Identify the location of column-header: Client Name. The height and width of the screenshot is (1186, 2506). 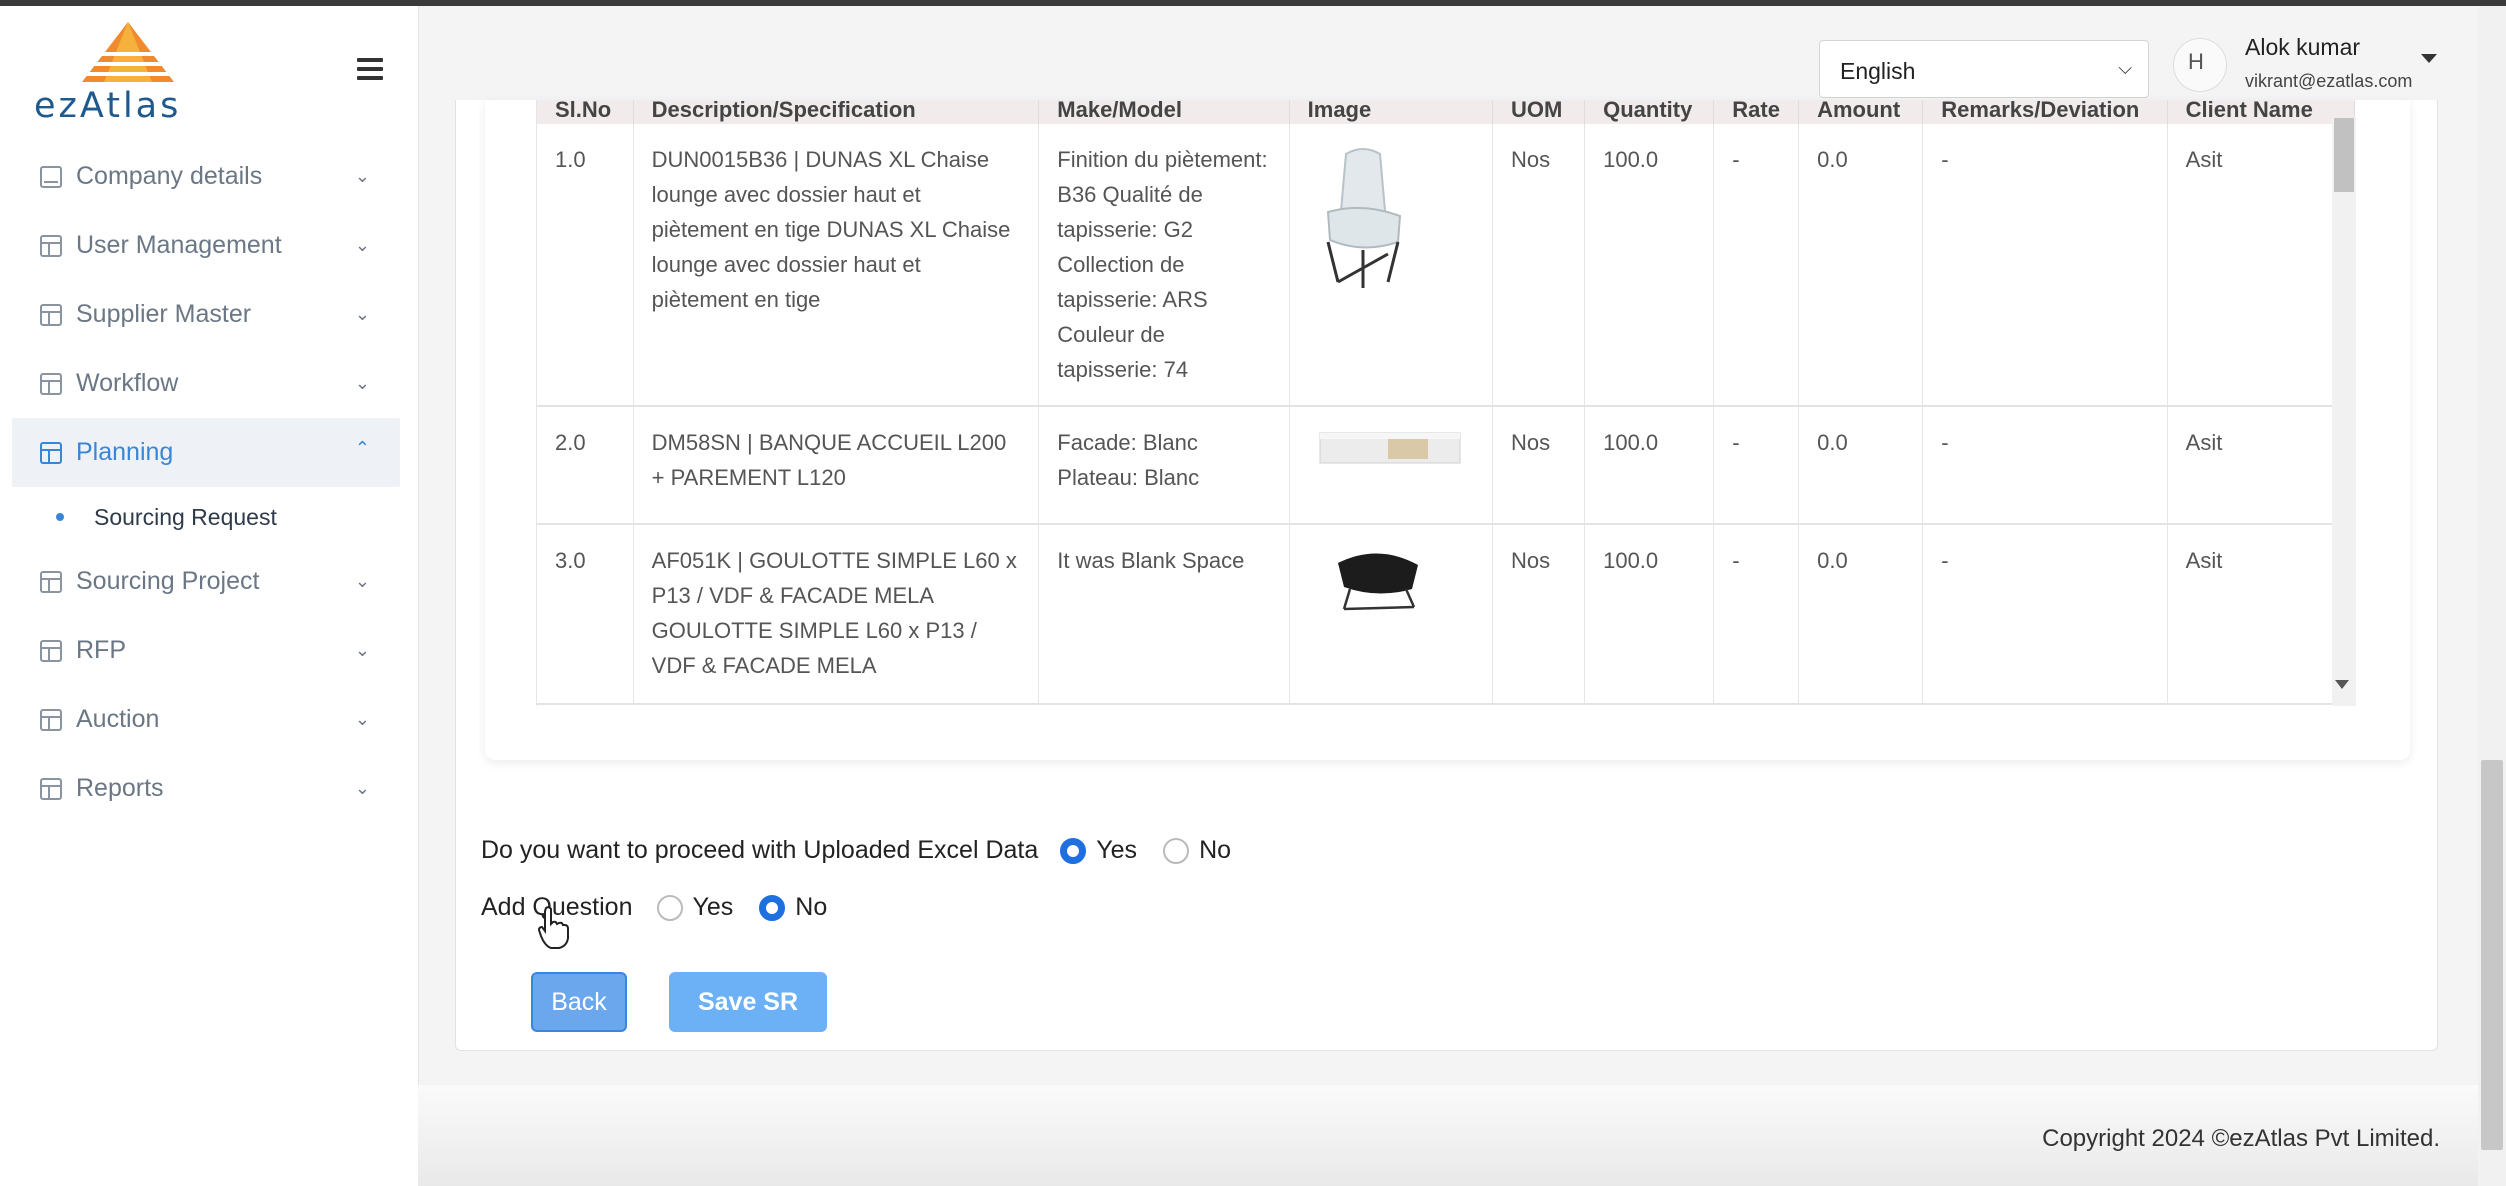
(2261, 112).